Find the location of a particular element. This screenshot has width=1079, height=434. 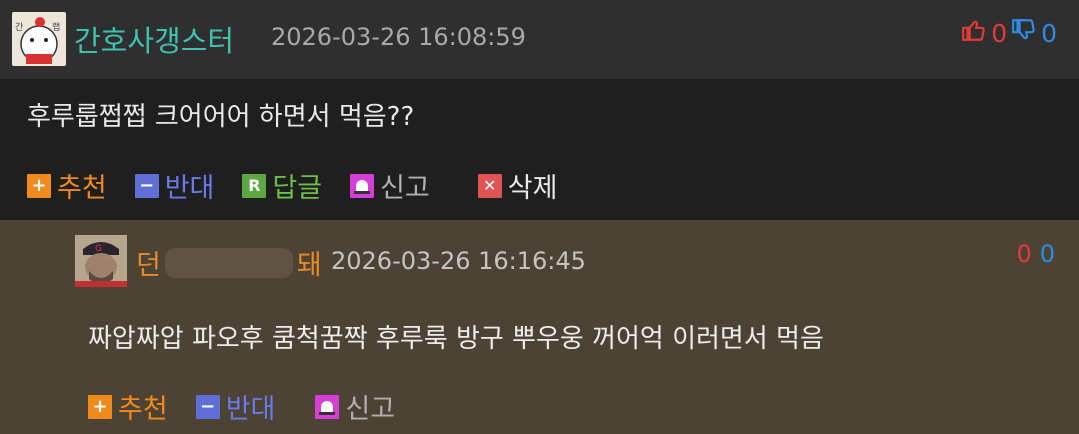

comment-actions: + 추천 − 반대 신고 is located at coordinates (255, 406).